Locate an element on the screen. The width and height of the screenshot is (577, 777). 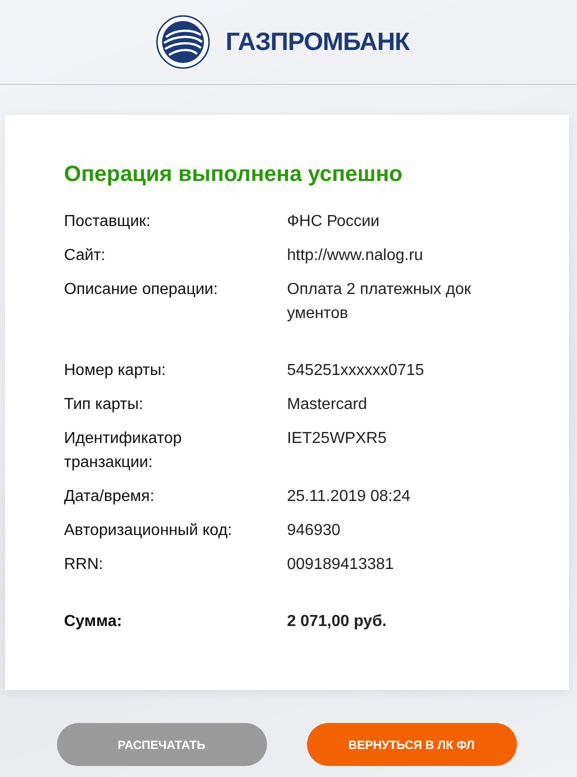
bank-logo-text: ГАЗПРОМБАНК is located at coordinates (318, 42).